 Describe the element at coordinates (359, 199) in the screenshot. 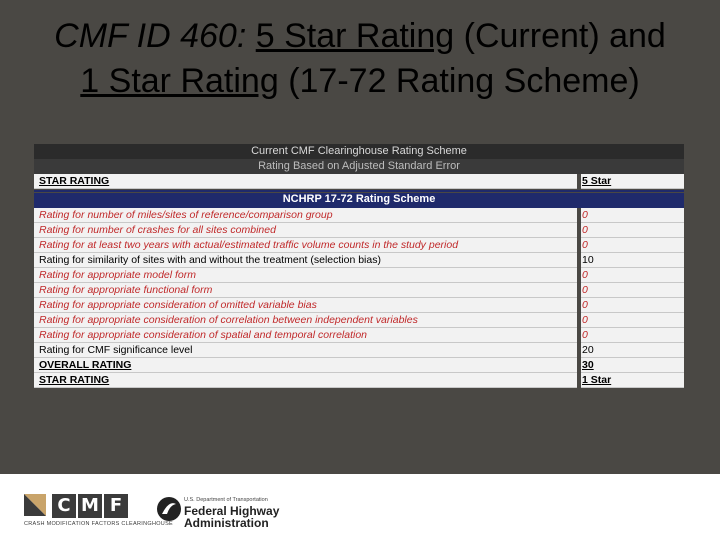

I see `nchrp-header: NCHRP 17-72 Rating Scheme` at that location.